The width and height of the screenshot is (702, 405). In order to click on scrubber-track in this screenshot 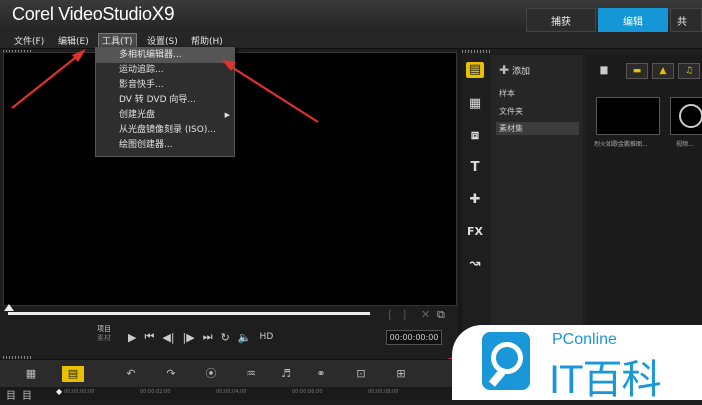, I will do `click(189, 313)`.